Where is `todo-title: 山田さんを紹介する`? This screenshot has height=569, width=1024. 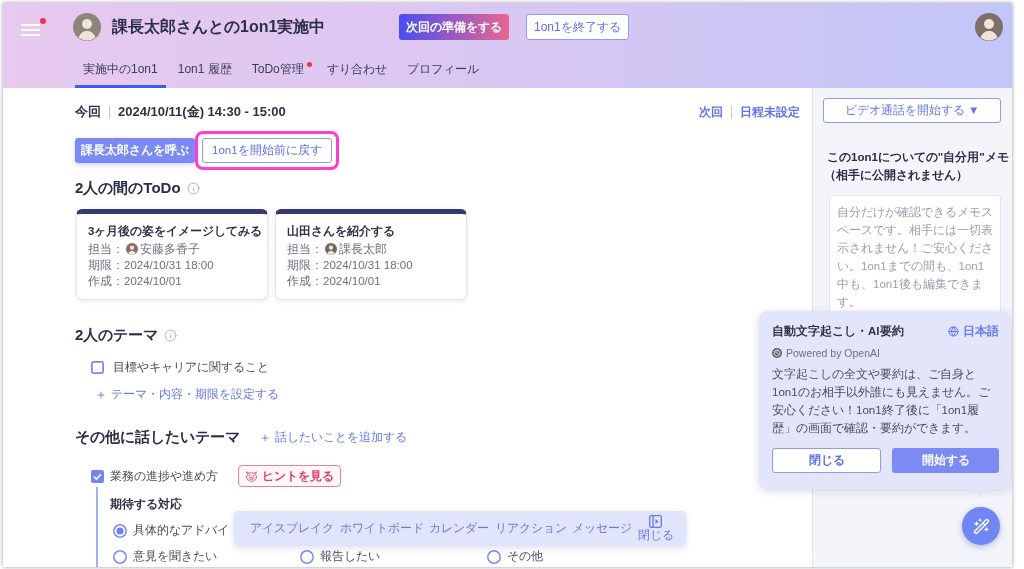 todo-title: 山田さんを紹介する is located at coordinates (341, 231).